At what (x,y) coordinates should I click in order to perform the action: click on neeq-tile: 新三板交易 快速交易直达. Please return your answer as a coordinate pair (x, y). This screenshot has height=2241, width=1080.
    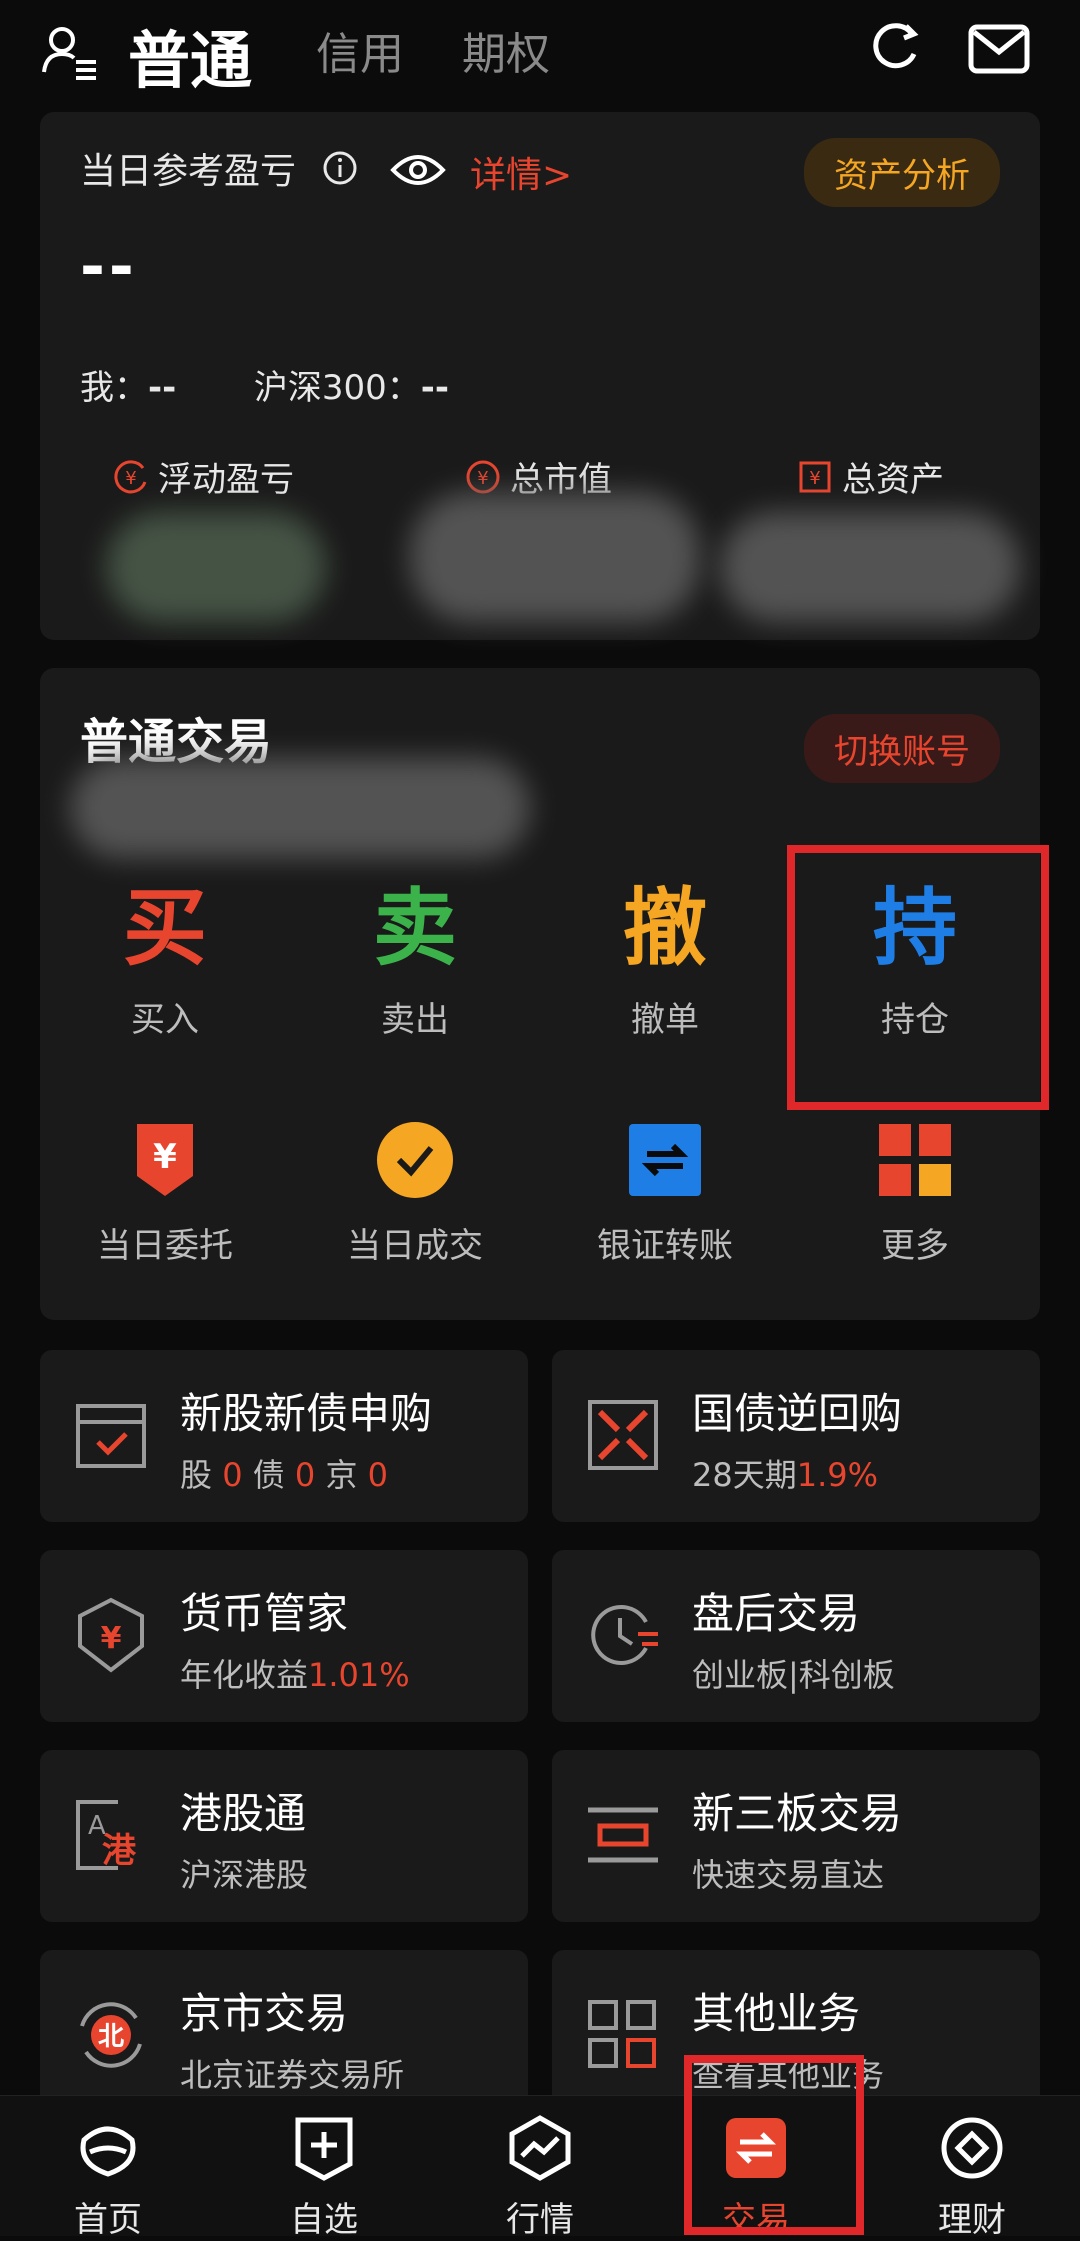
    Looking at the image, I should click on (796, 1836).